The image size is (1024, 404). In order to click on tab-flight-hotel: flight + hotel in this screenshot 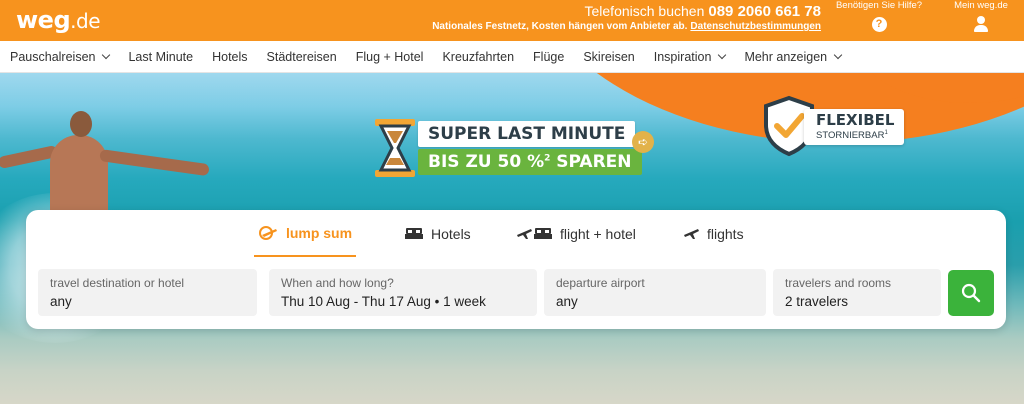, I will do `click(576, 233)`.